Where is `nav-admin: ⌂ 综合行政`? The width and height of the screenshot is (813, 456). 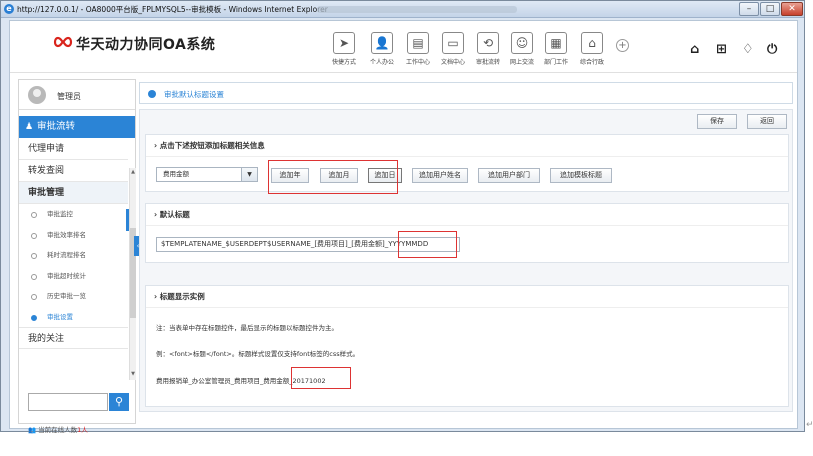
nav-admin: ⌂ 综合行政 is located at coordinates (592, 49).